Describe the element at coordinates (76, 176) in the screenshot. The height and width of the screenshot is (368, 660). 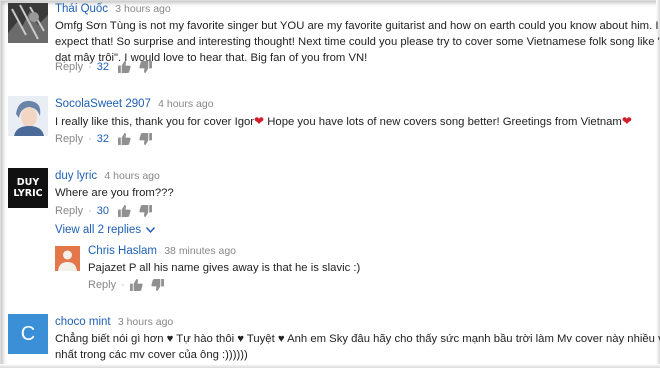
I see `comment-author: duy lyric` at that location.